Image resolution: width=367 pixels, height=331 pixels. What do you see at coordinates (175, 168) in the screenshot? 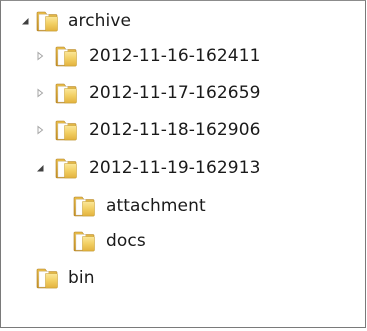
I see `tree-item-label: 2012-11-19-162913` at bounding box center [175, 168].